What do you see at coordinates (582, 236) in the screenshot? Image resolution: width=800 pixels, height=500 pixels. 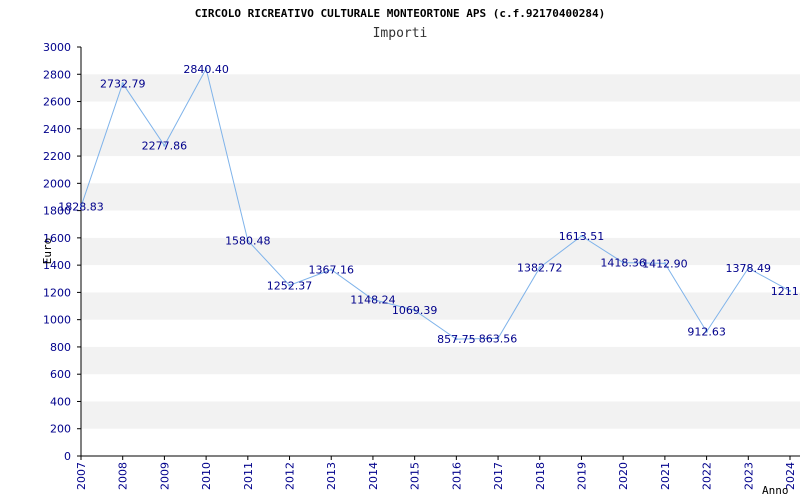 I see `data-label: 1613.51` at bounding box center [582, 236].